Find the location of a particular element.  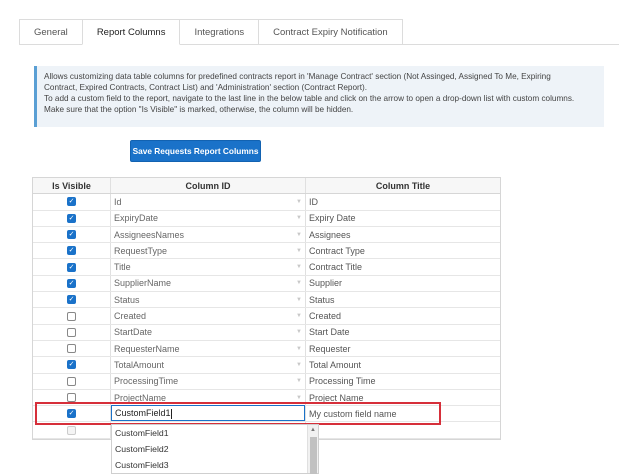

column-id-cell: ExpiryDate ▼ is located at coordinates (208, 218).